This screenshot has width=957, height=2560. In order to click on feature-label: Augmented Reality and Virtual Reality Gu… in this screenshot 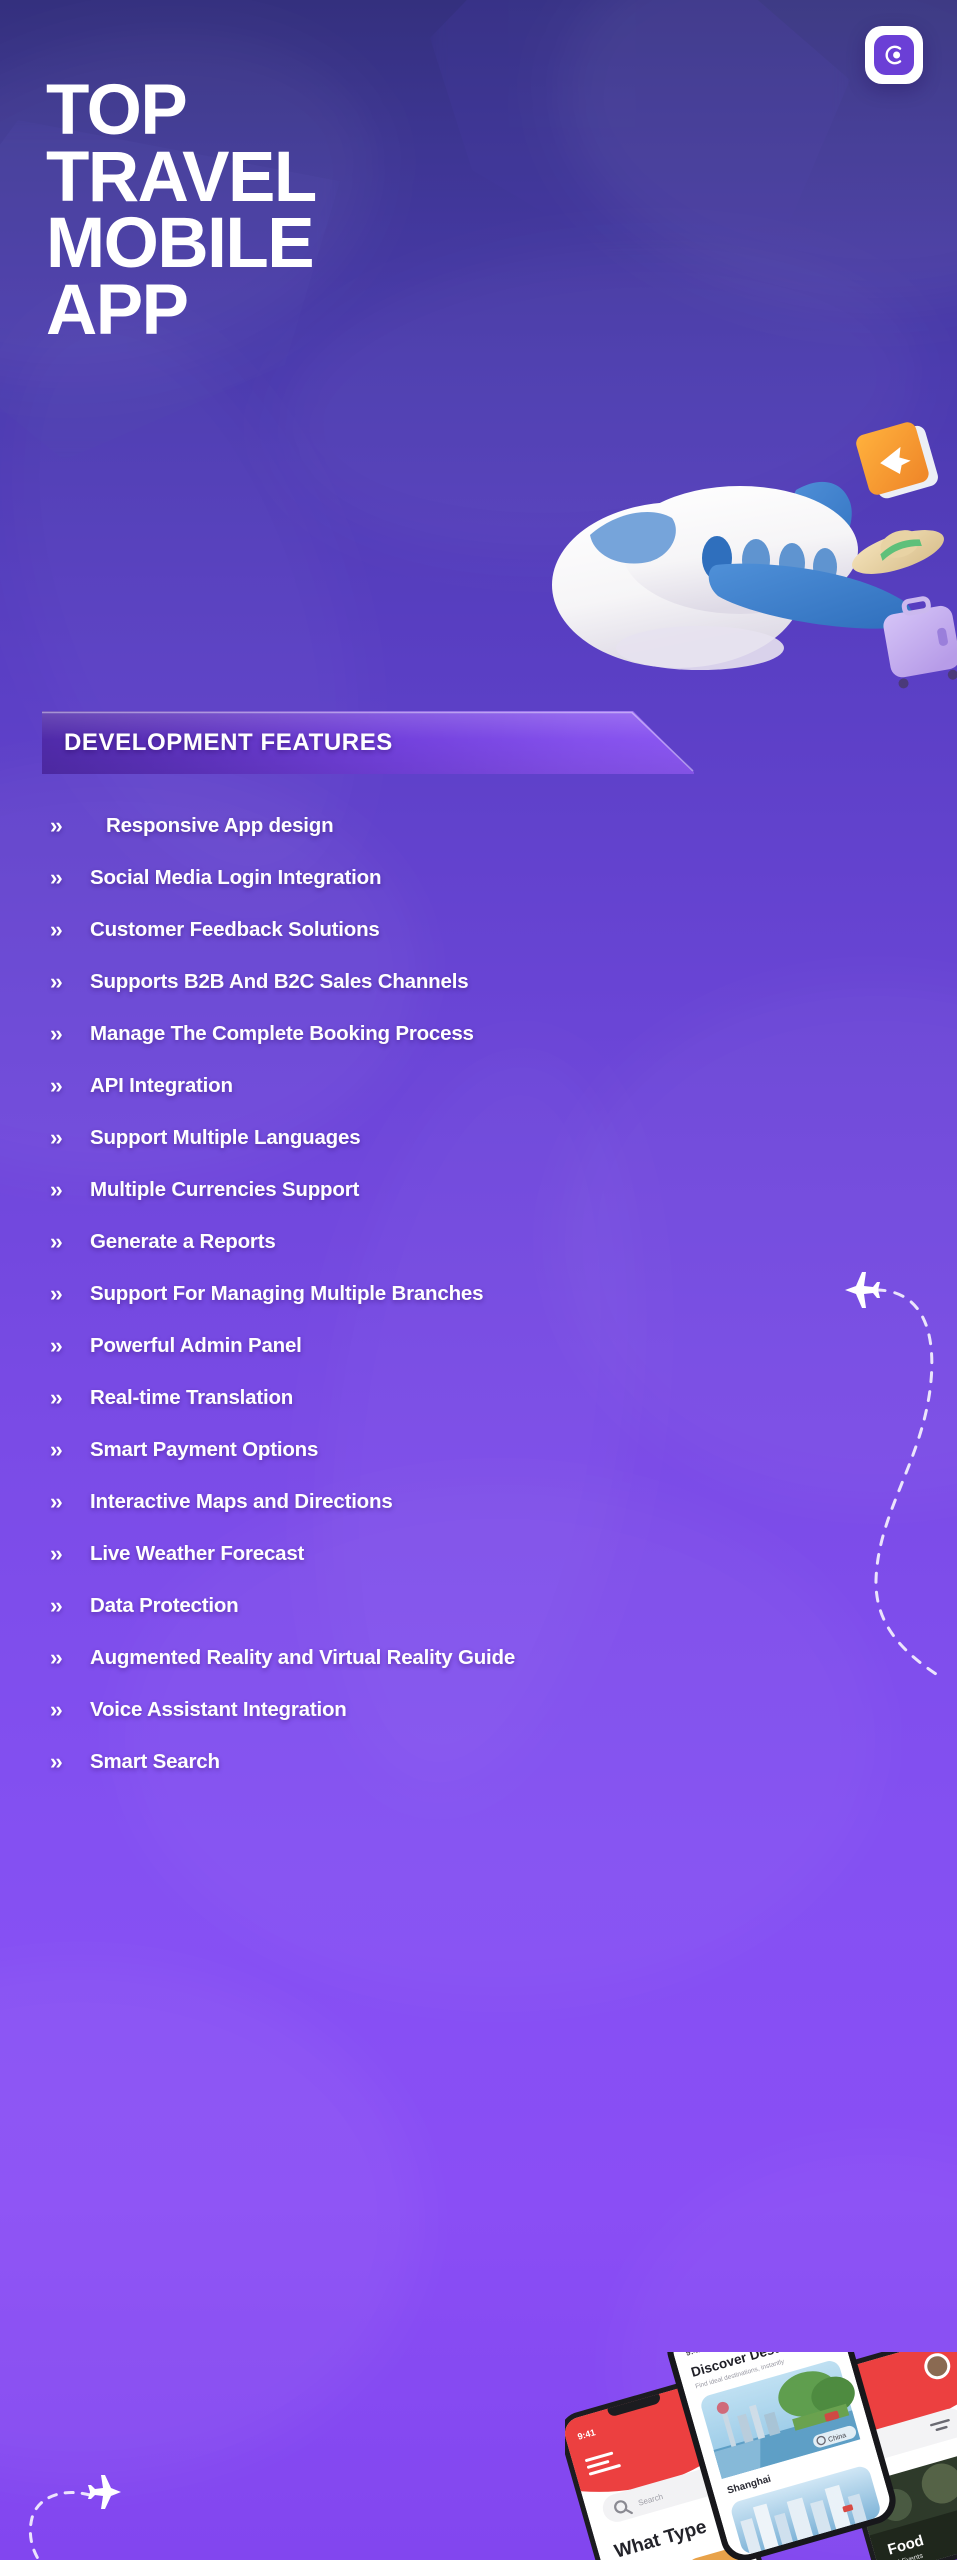, I will do `click(303, 1657)`.